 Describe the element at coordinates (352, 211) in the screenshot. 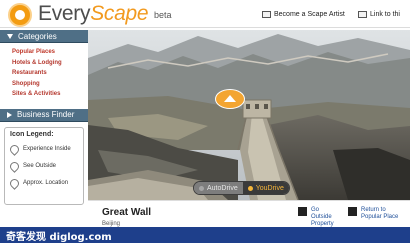

I see `return-icon` at that location.